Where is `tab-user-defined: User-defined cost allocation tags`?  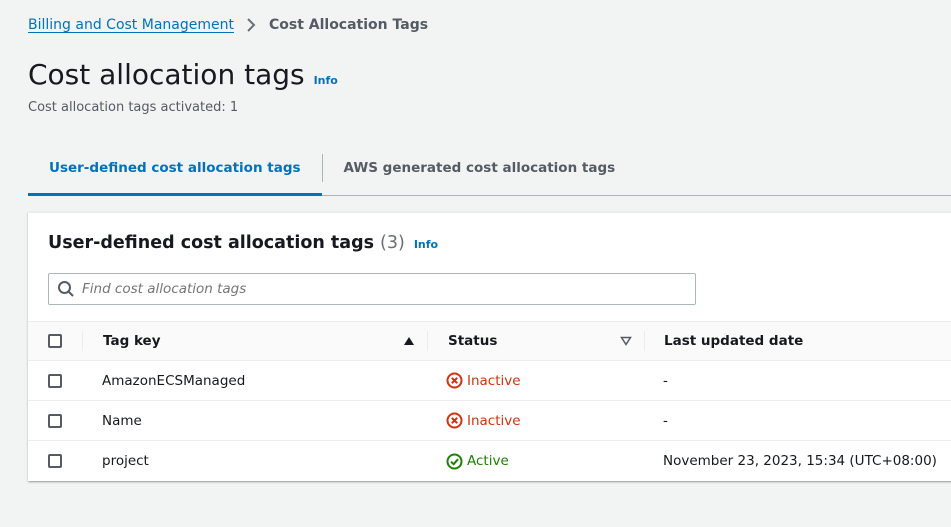
tab-user-defined: User-defined cost allocation tags is located at coordinates (175, 168).